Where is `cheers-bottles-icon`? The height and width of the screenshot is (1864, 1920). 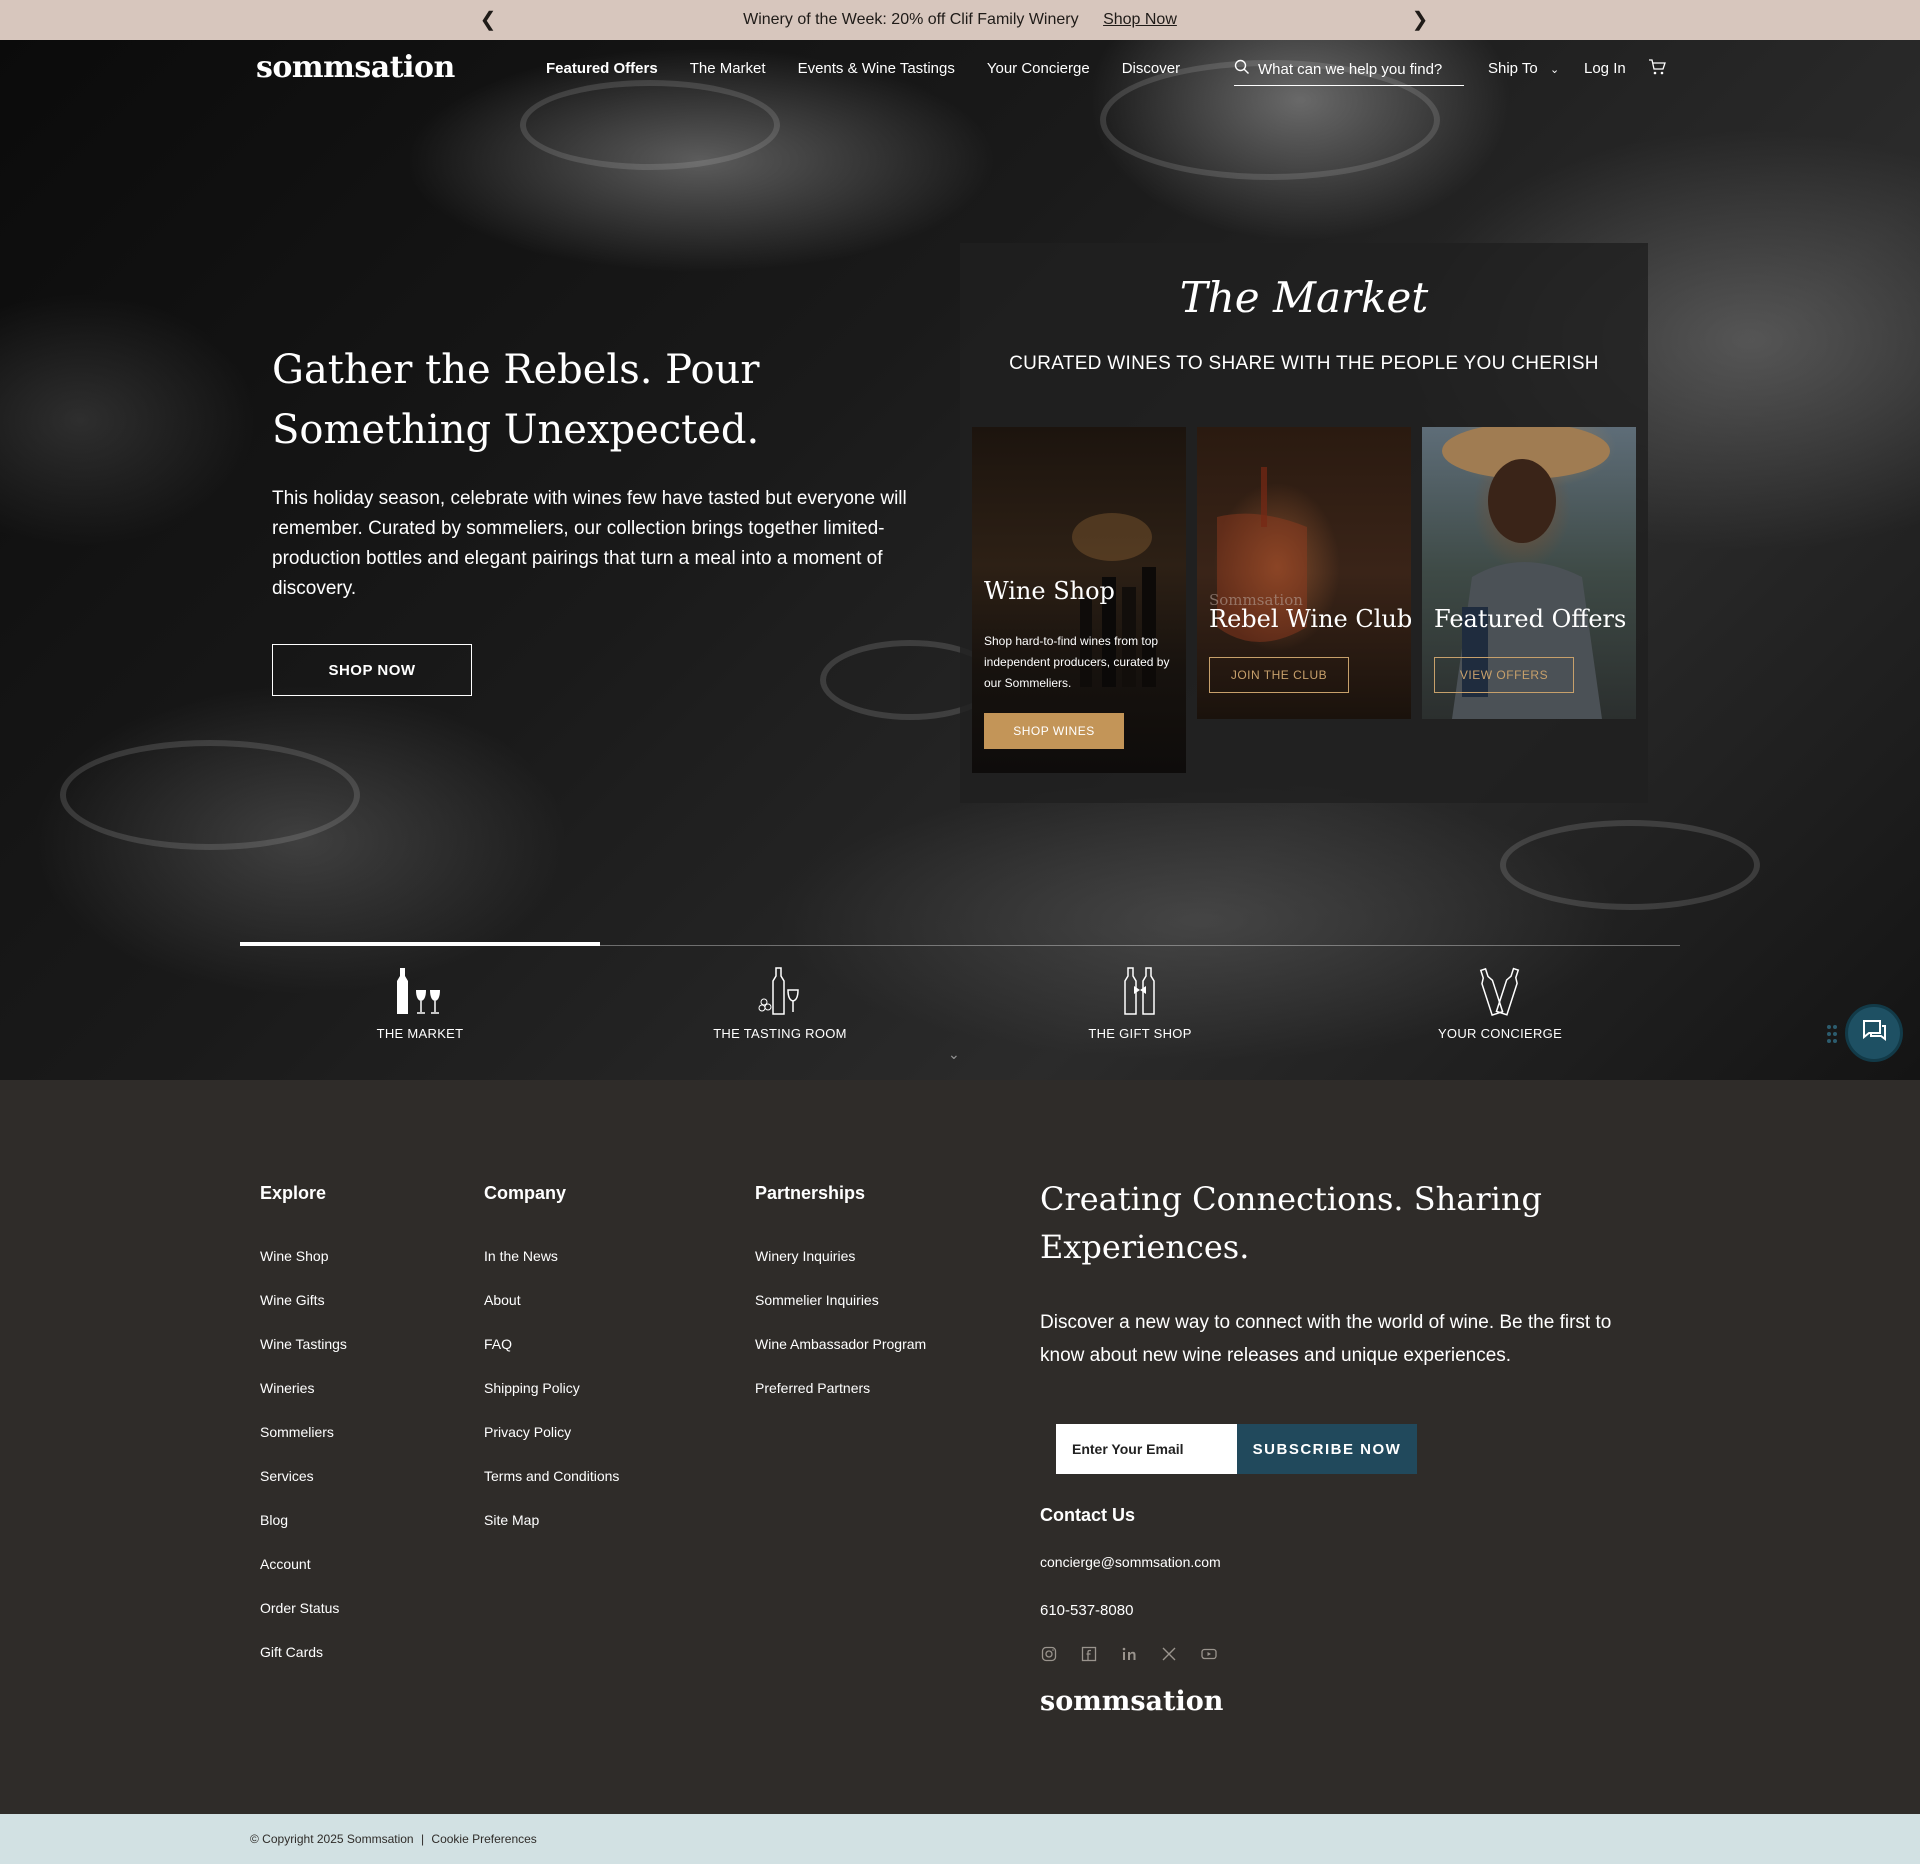 cheers-bottles-icon is located at coordinates (1500, 990).